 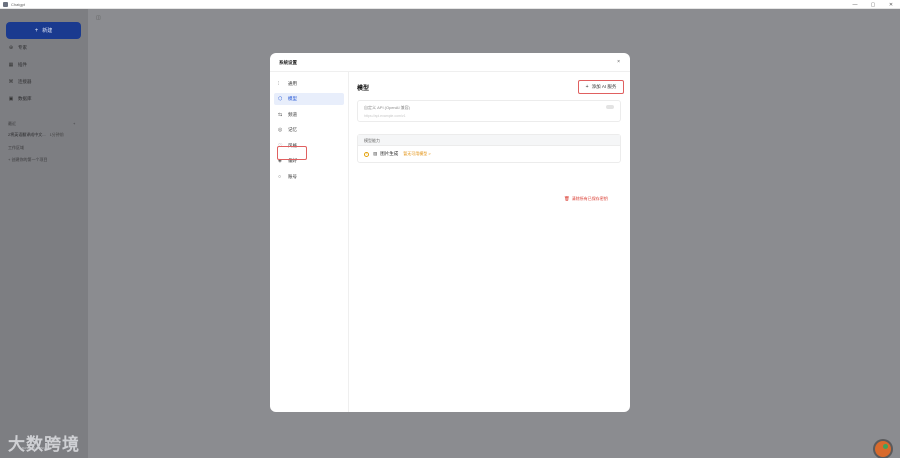 What do you see at coordinates (387, 107) in the screenshot?
I see `custom-api-label: 自定义 API (OpenAI 兼容)` at bounding box center [387, 107].